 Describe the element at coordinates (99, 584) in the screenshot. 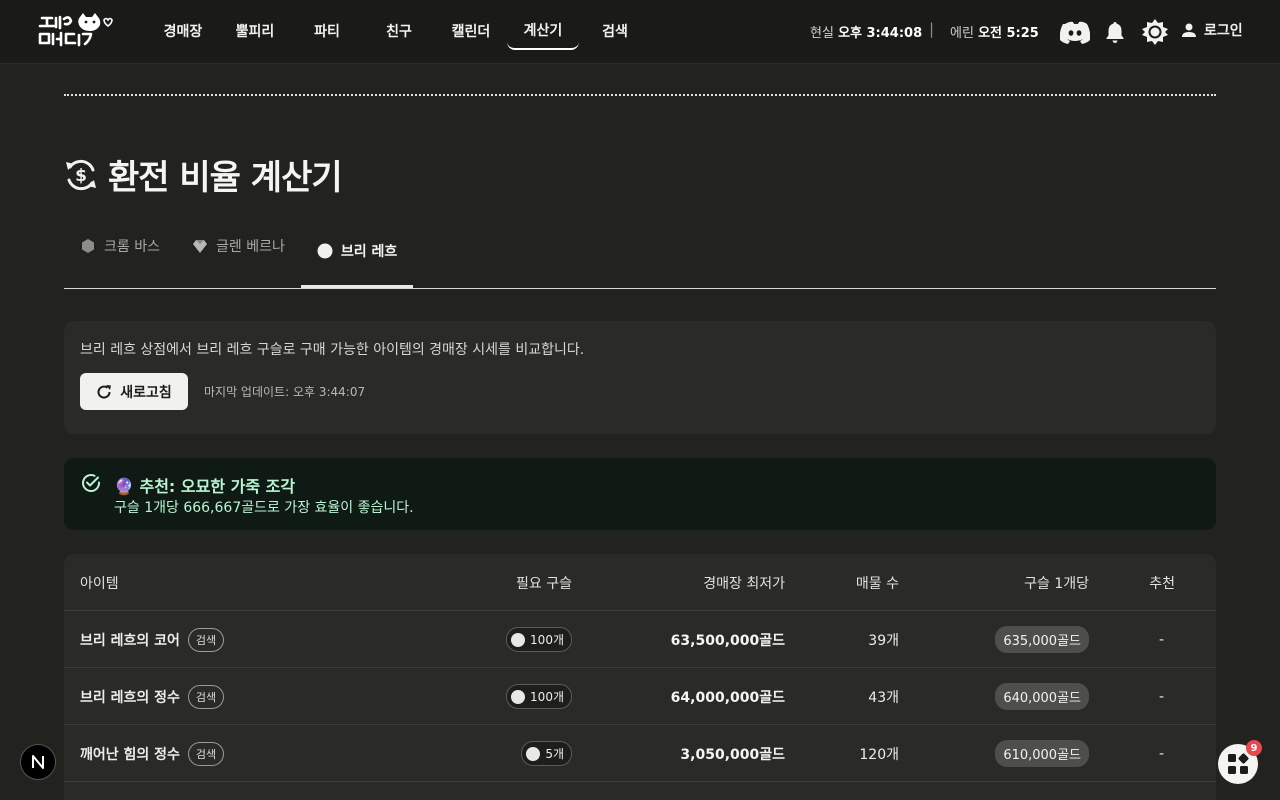

I see `col-item: 아이템` at that location.